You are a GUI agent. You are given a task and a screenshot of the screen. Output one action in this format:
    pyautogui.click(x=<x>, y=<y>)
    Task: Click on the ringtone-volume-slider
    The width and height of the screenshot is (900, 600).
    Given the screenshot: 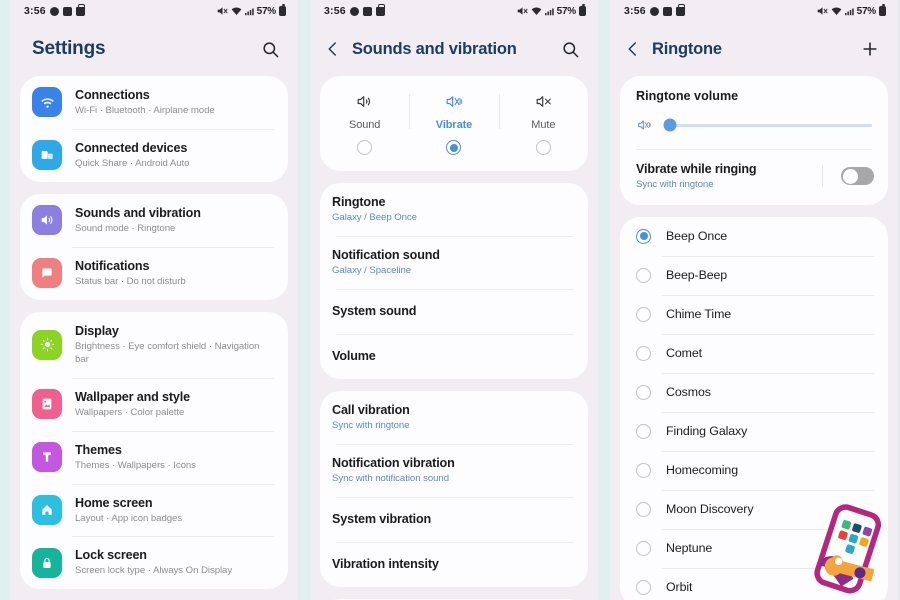 What is the action you would take?
    pyautogui.click(x=754, y=129)
    